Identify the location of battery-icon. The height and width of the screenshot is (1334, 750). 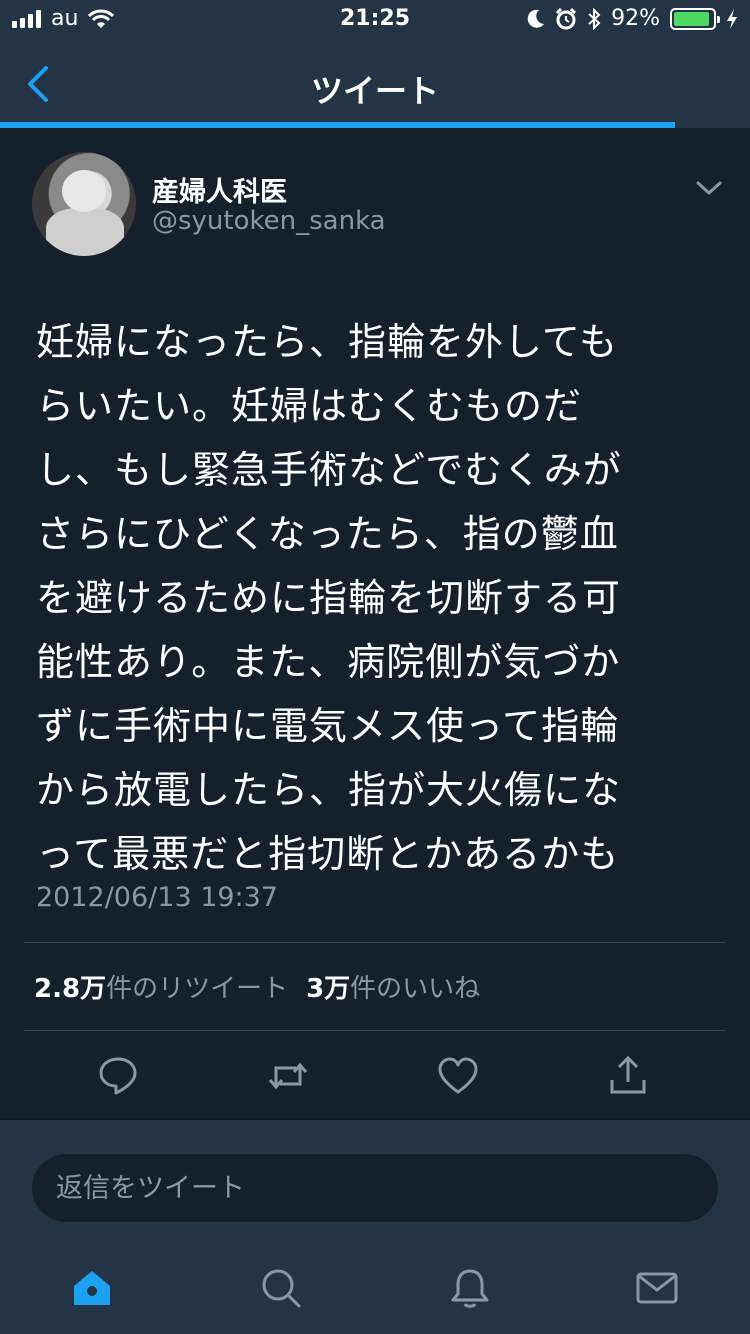
(695, 18).